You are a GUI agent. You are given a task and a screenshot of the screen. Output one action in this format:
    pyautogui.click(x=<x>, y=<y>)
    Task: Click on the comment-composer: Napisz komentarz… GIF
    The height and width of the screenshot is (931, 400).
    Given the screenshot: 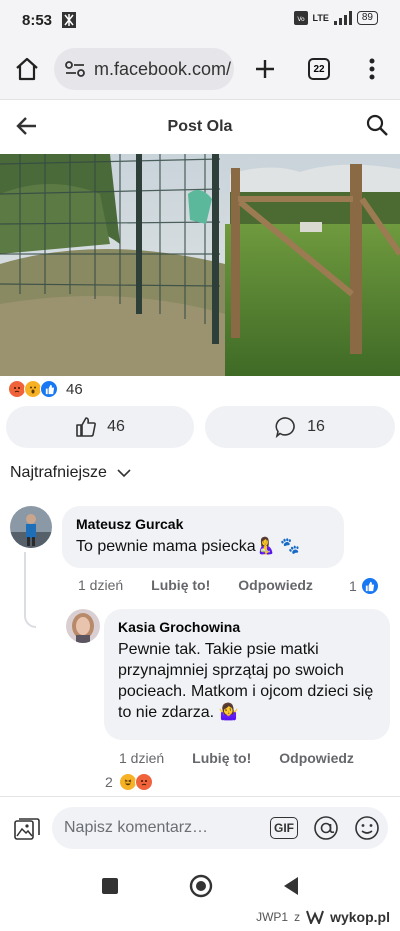 What is the action you would take?
    pyautogui.click(x=200, y=827)
    